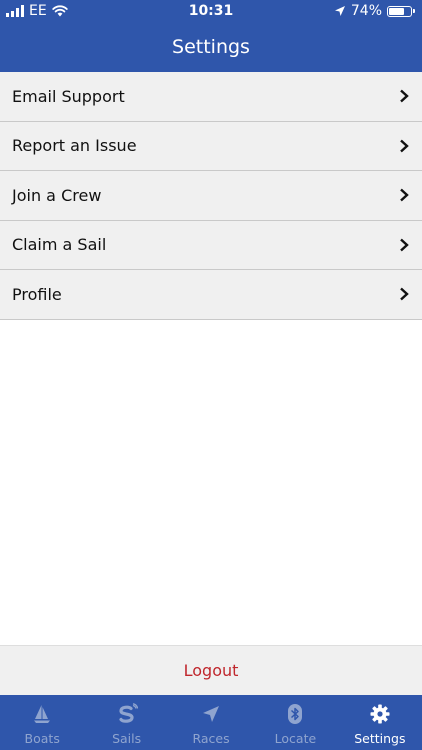  I want to click on tab-races: Races, so click(211, 722).